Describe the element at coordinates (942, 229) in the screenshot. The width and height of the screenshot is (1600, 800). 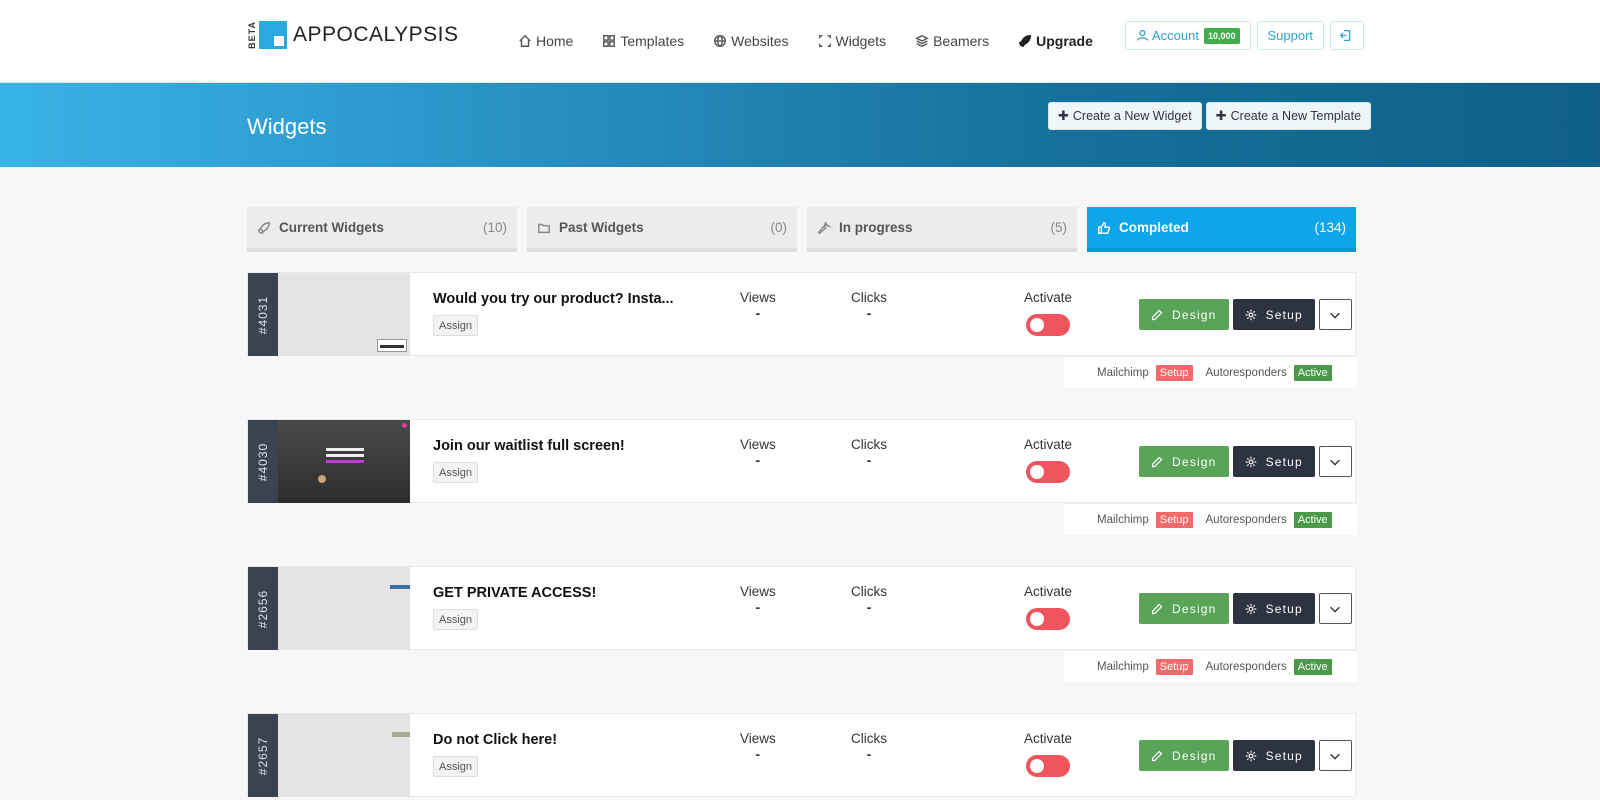
I see `tab-in-progress: In progress (5)` at that location.